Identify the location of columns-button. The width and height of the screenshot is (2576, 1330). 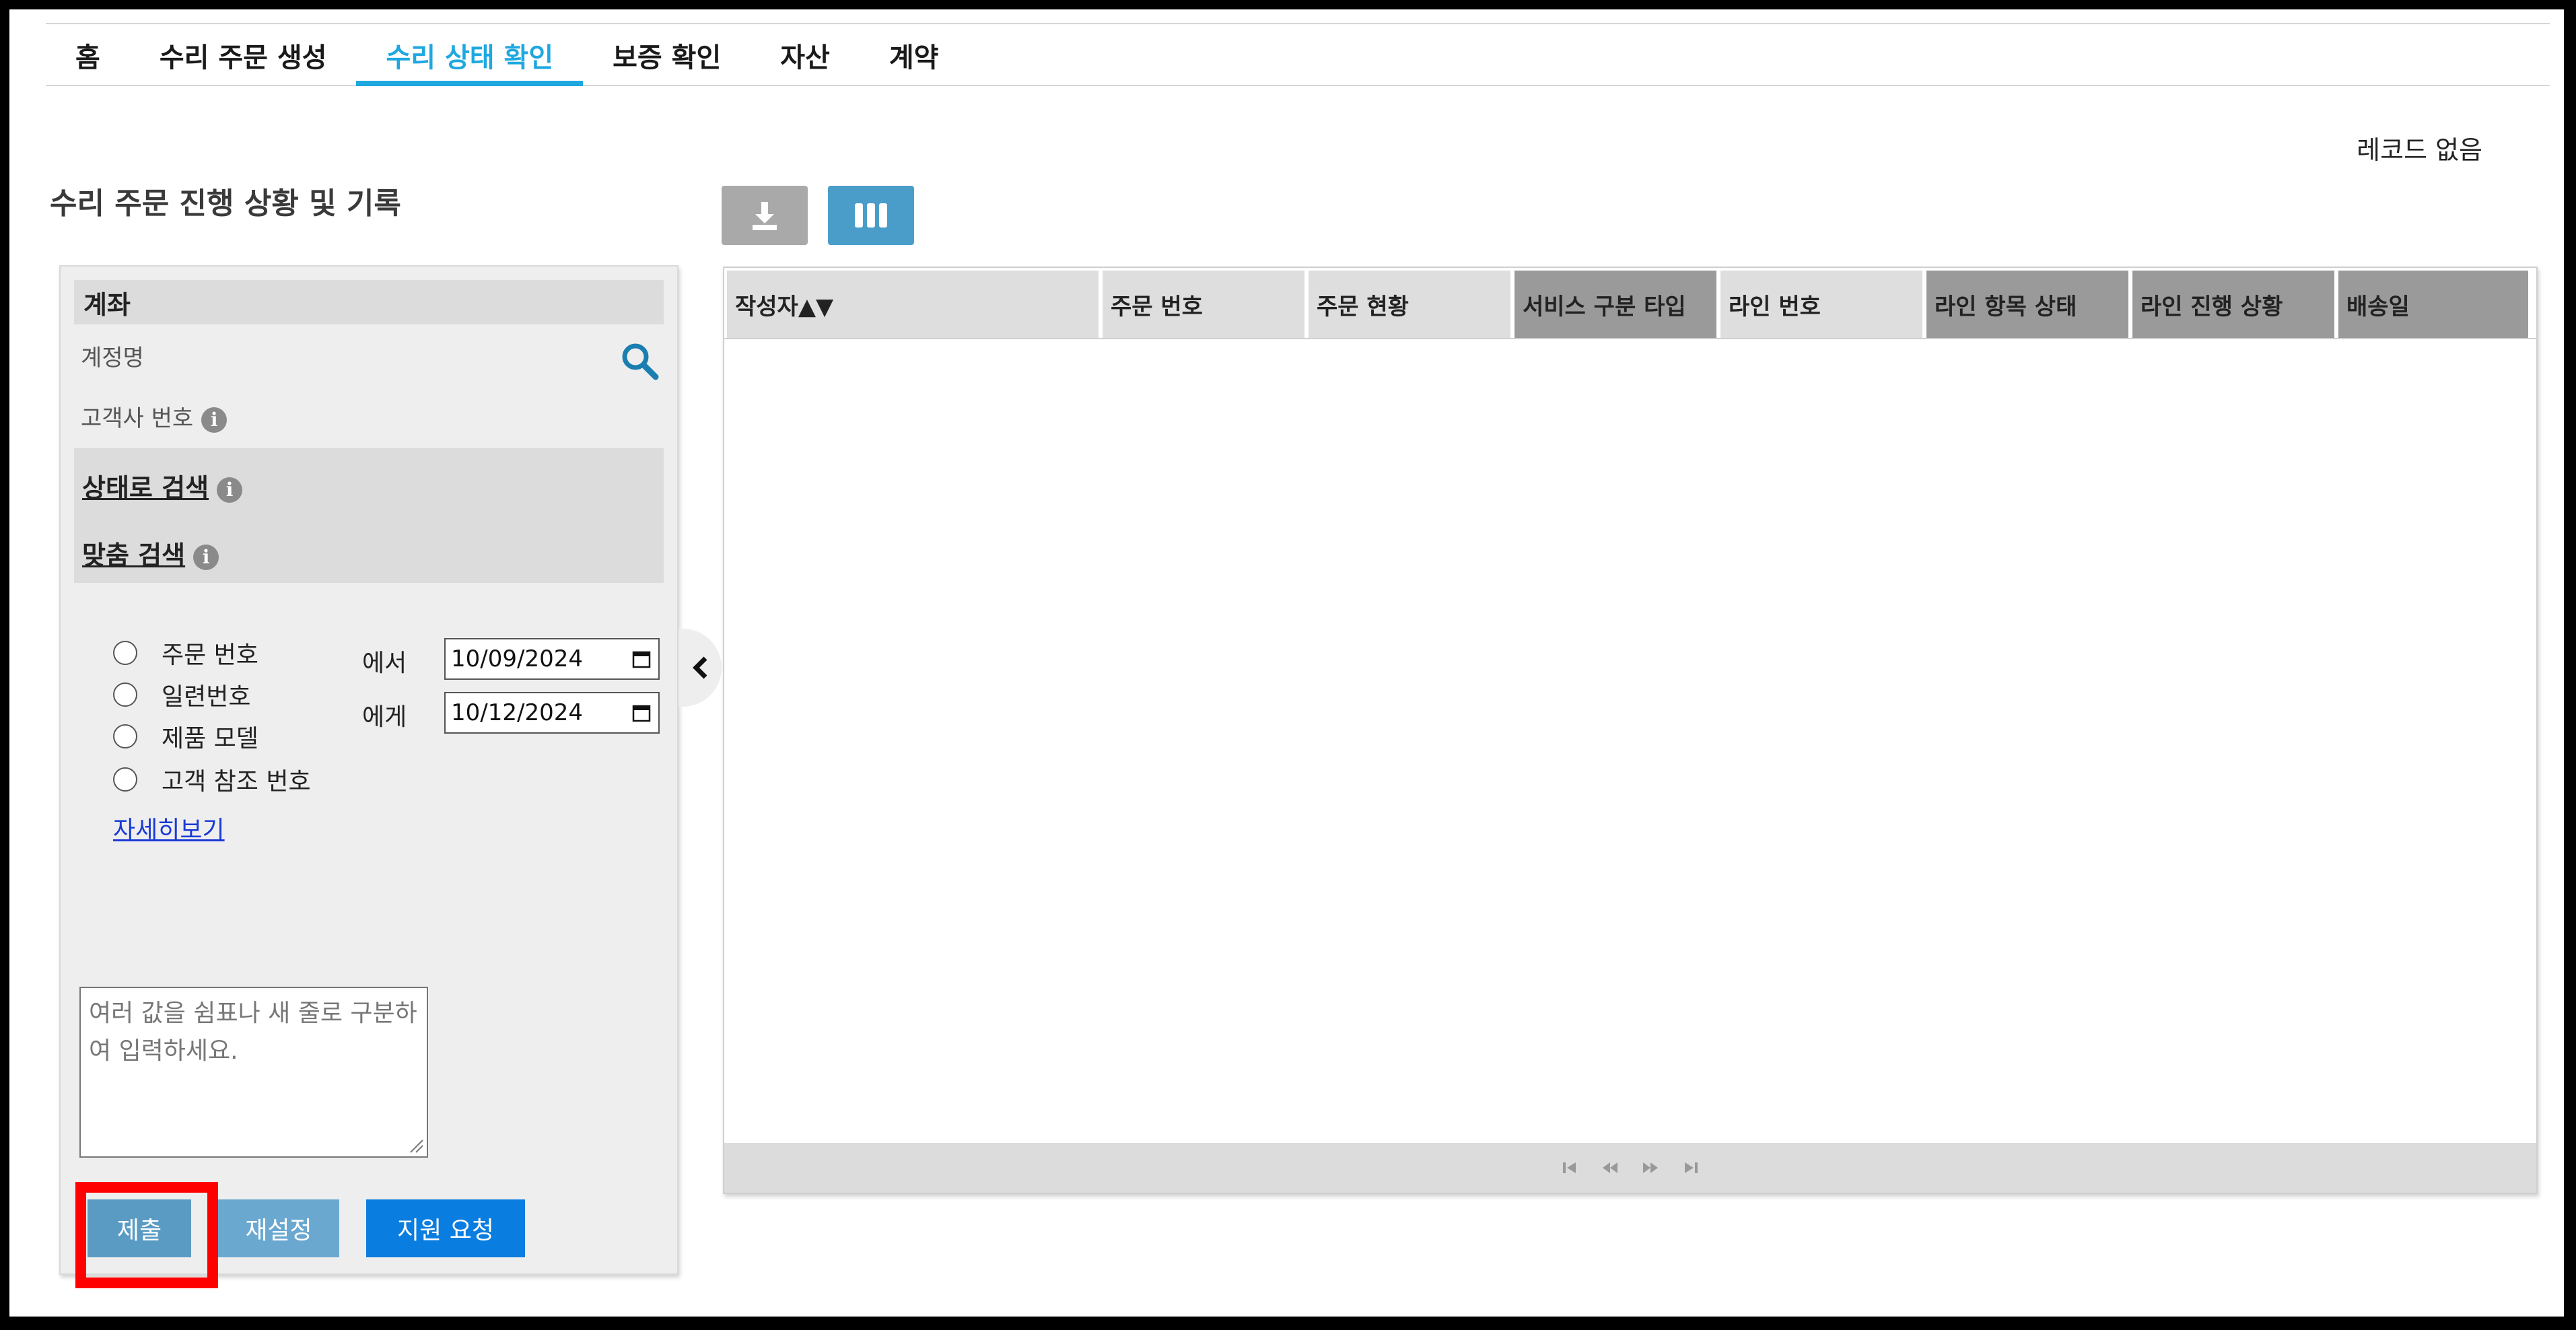
(871, 216).